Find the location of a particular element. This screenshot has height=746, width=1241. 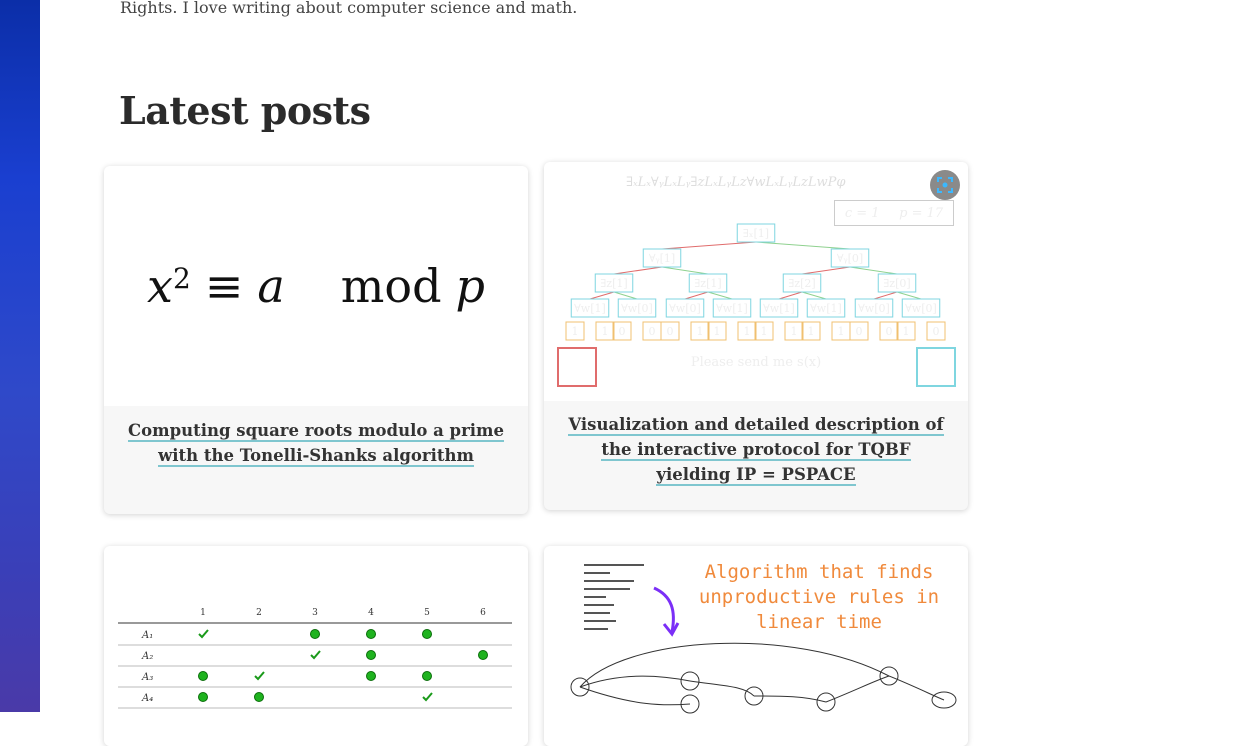

tree-node-level1: ∀ᵧ[1] is located at coordinates (662, 258).